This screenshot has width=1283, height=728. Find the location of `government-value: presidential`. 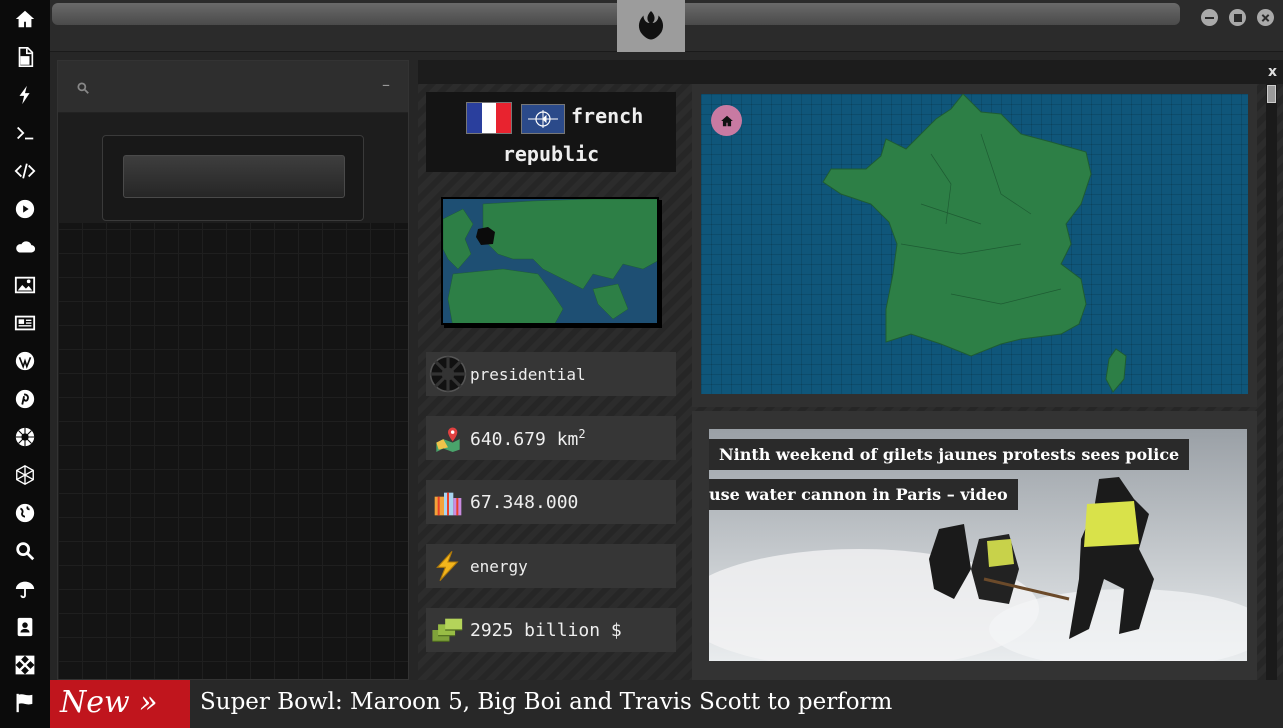

government-value: presidential is located at coordinates (528, 374).